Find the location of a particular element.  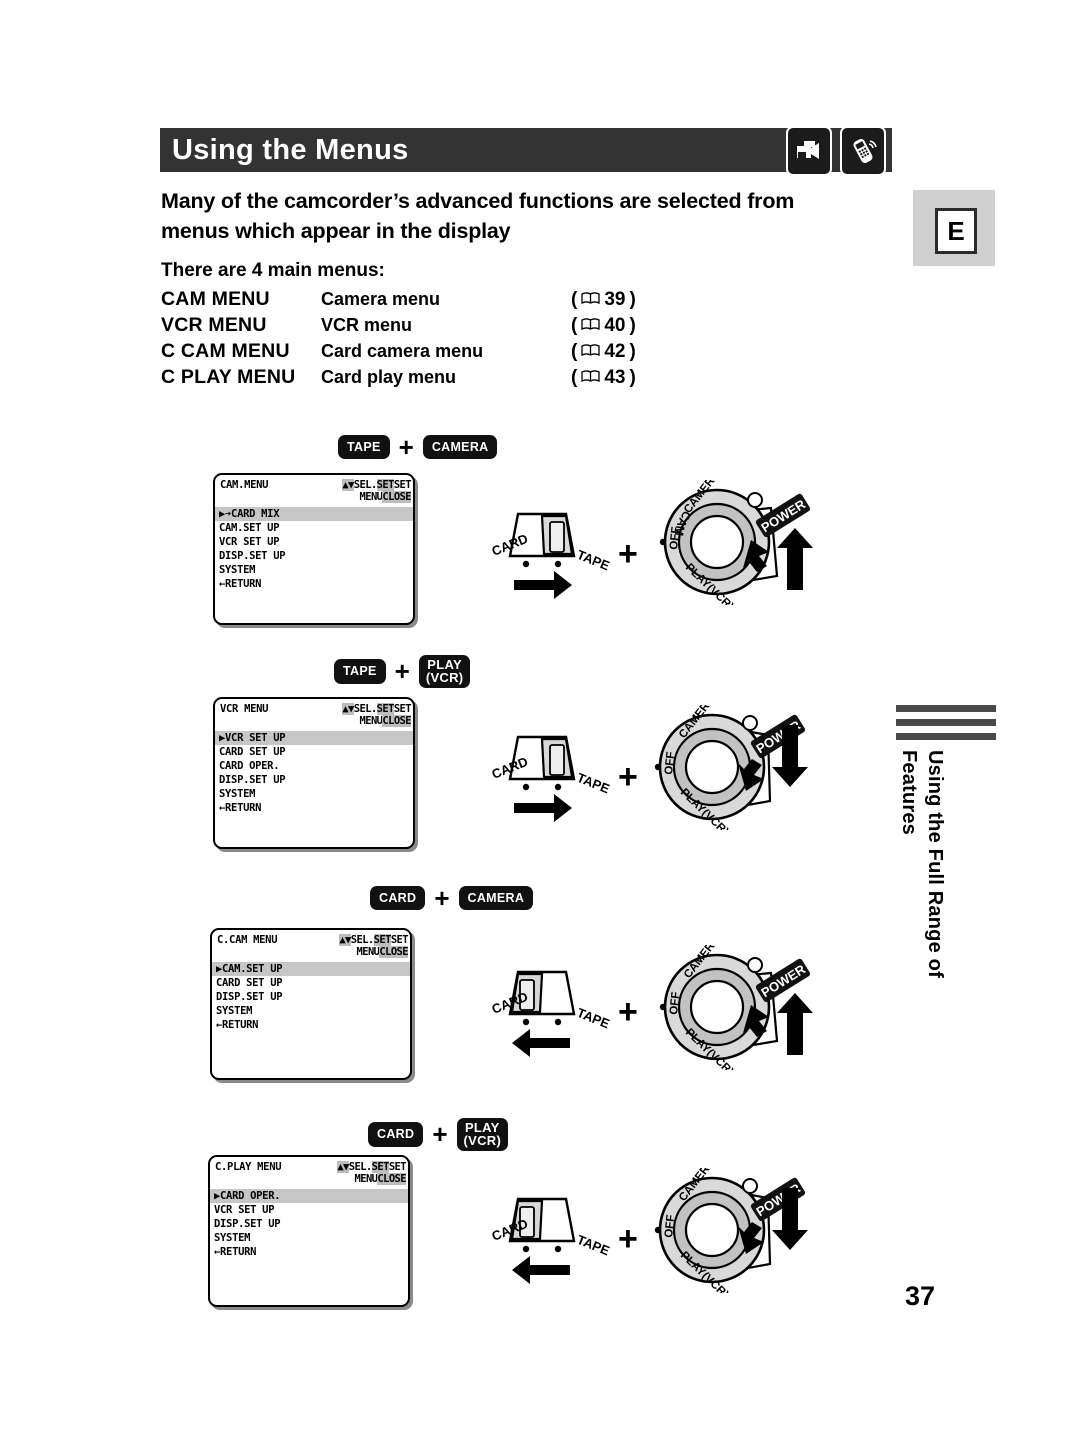

osd-header: C.CAM MENU ▲▼SEL.SETSET MENUCLOSE is located at coordinates (311, 946).